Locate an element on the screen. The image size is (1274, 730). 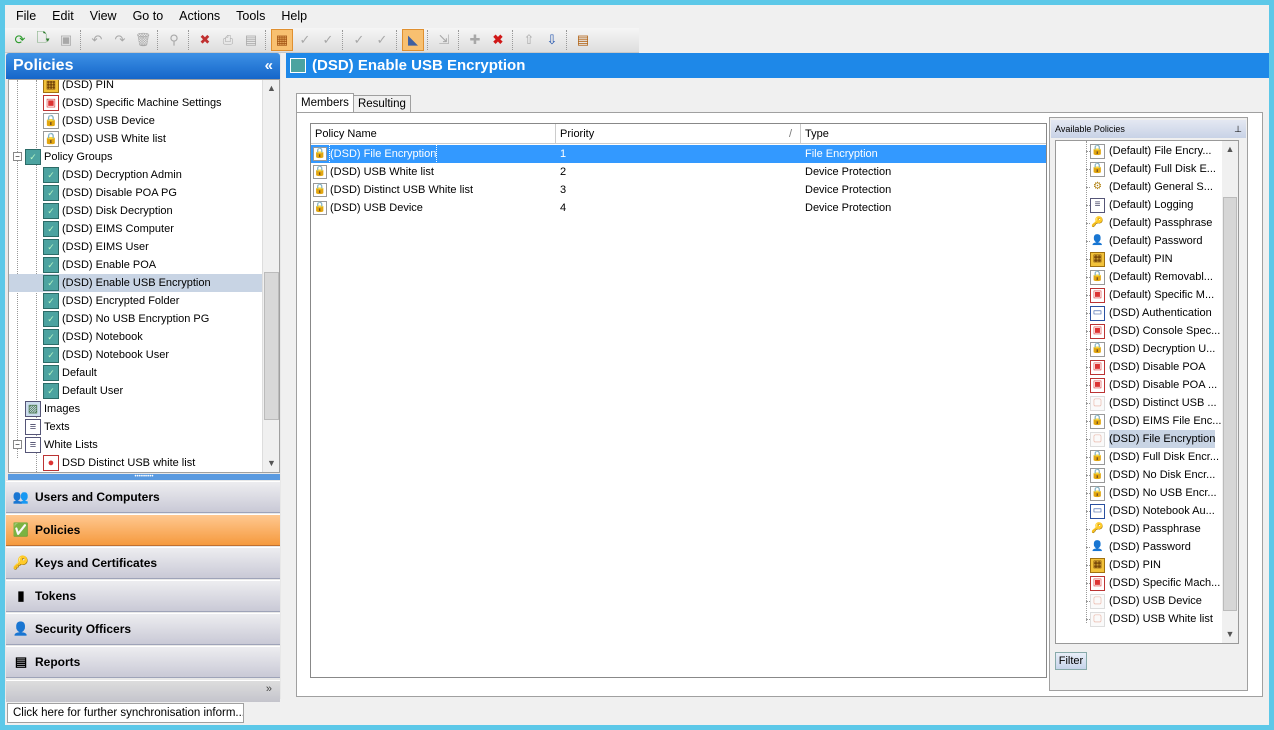
pin-icon: ⊥ is located at coordinates (1238, 129).